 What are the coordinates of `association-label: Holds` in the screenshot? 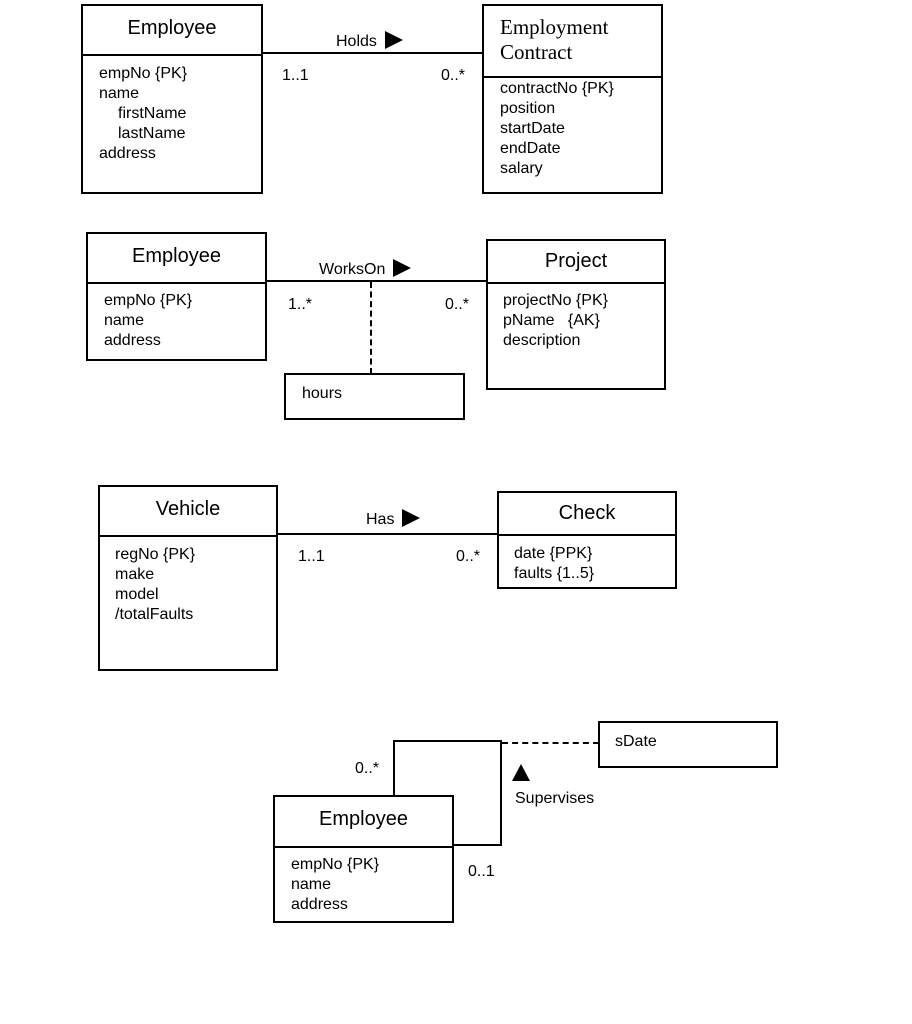 It's located at (369, 41).